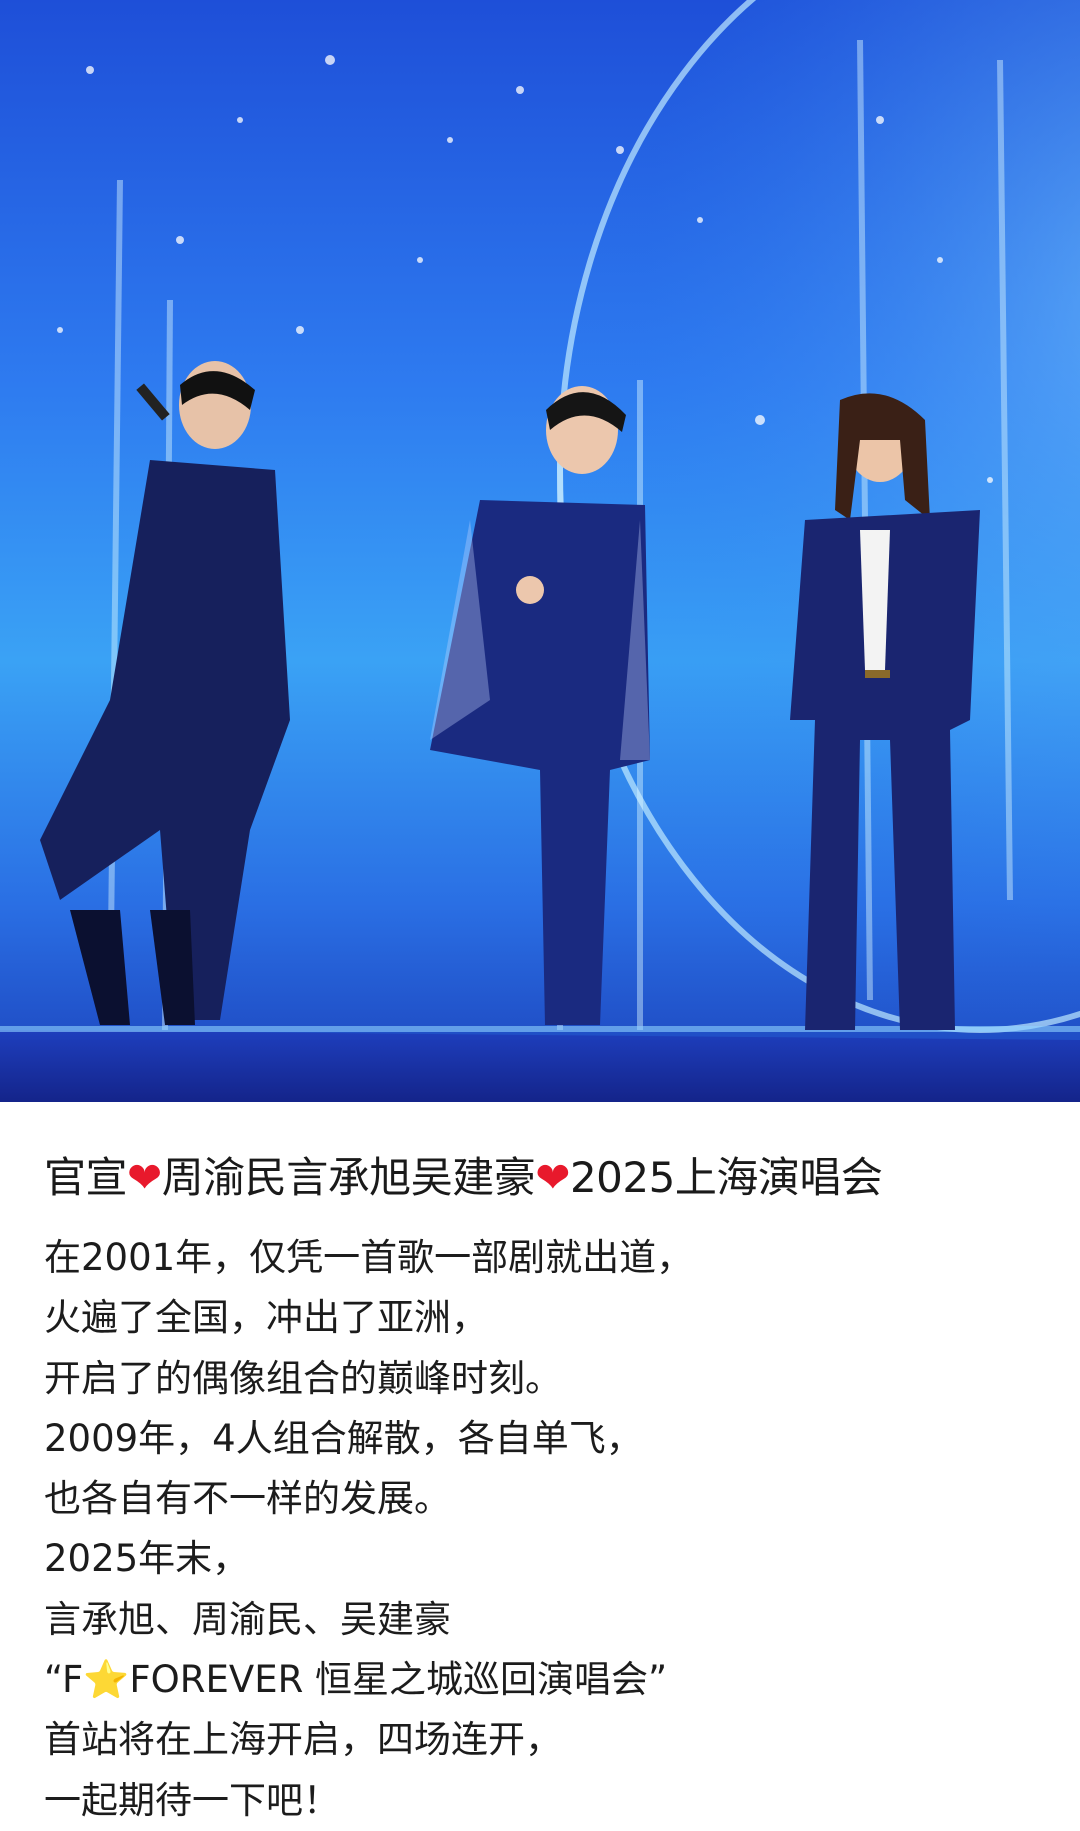 This screenshot has width=1080, height=1831. Describe the element at coordinates (86, 1177) in the screenshot. I see `title-prefix: 官宣` at that location.